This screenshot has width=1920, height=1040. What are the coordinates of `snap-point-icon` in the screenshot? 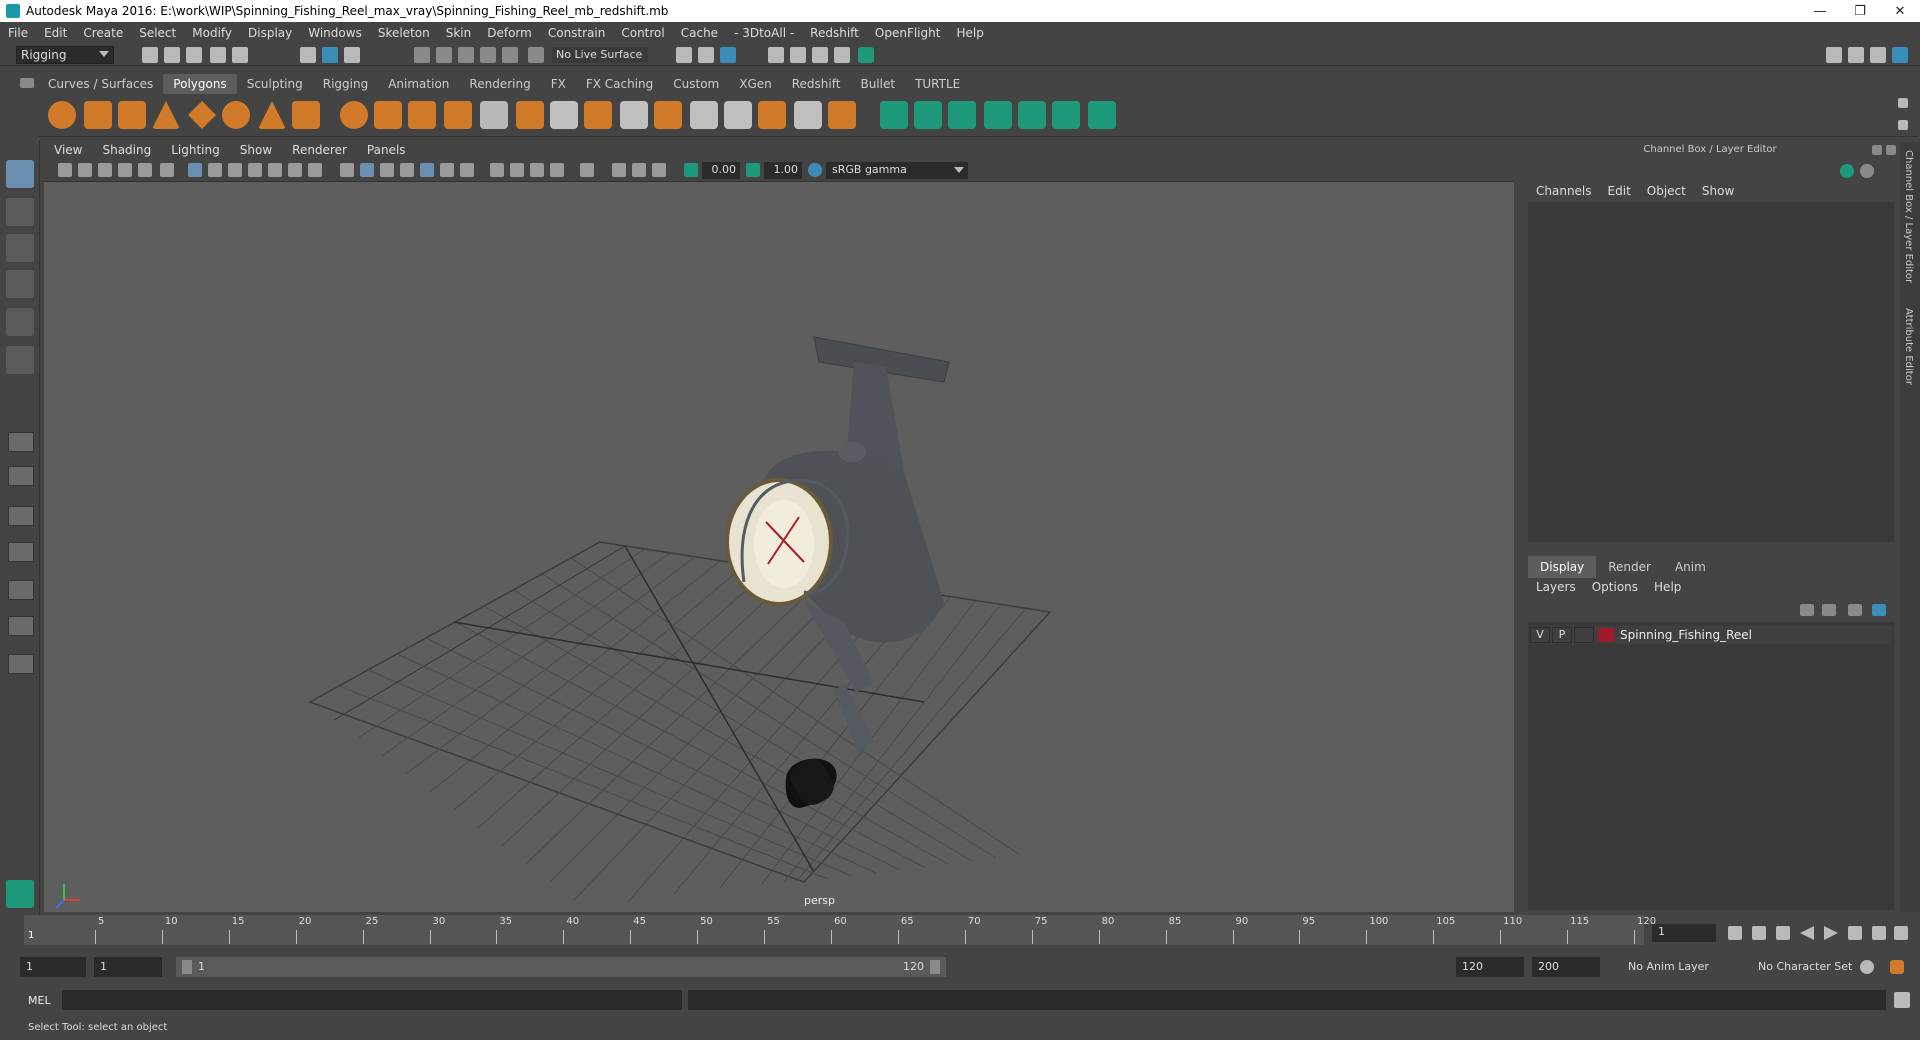 It's located at (466, 55).